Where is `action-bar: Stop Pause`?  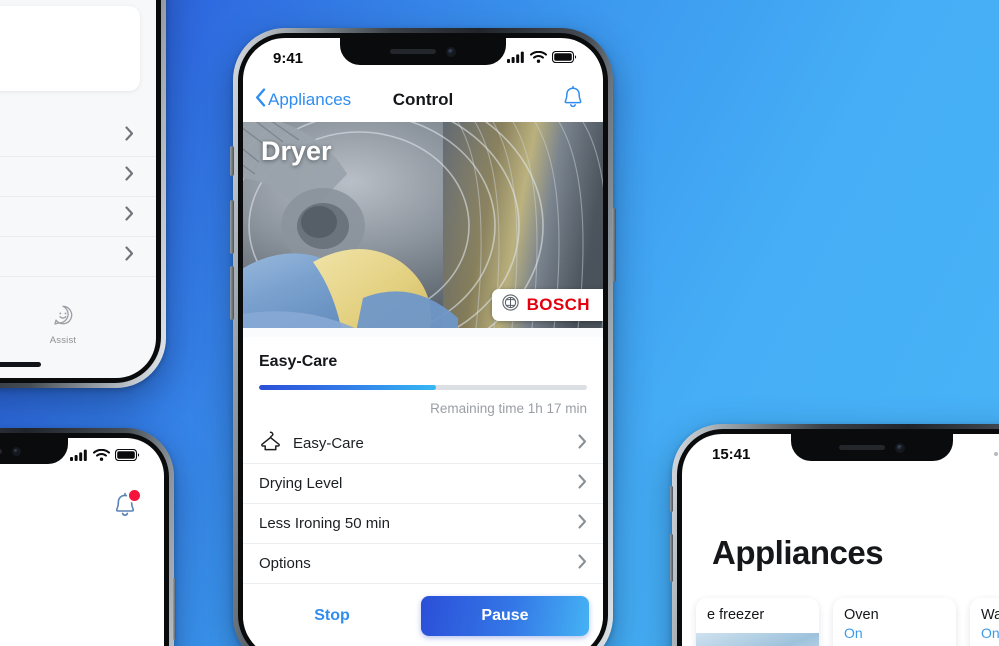 action-bar: Stop Pause is located at coordinates (423, 610).